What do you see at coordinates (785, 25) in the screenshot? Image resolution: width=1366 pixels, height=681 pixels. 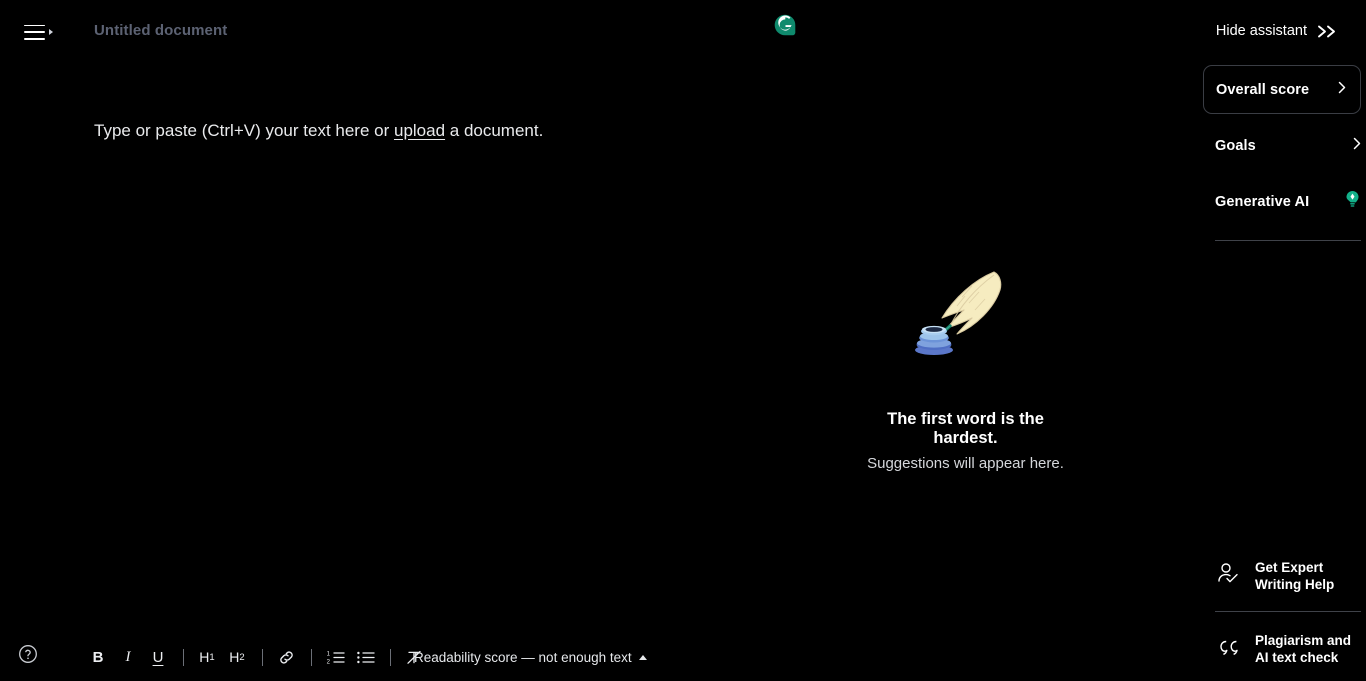 I see `grammarly-logo-icon` at bounding box center [785, 25].